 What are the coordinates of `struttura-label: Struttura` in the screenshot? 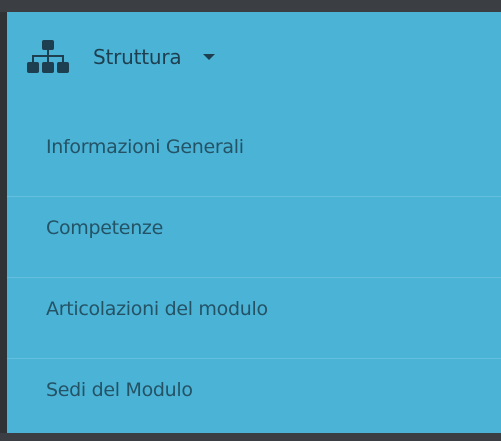 It's located at (137, 57).